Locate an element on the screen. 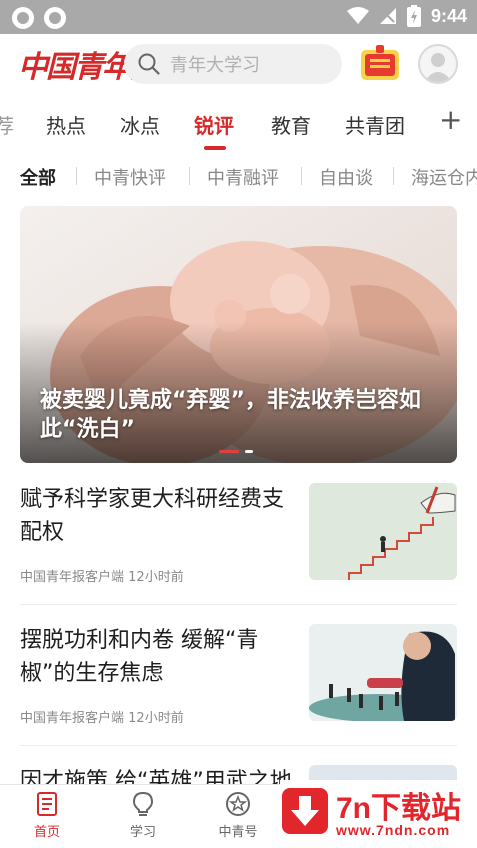 The image size is (477, 848). battery-icon is located at coordinates (413, 16).